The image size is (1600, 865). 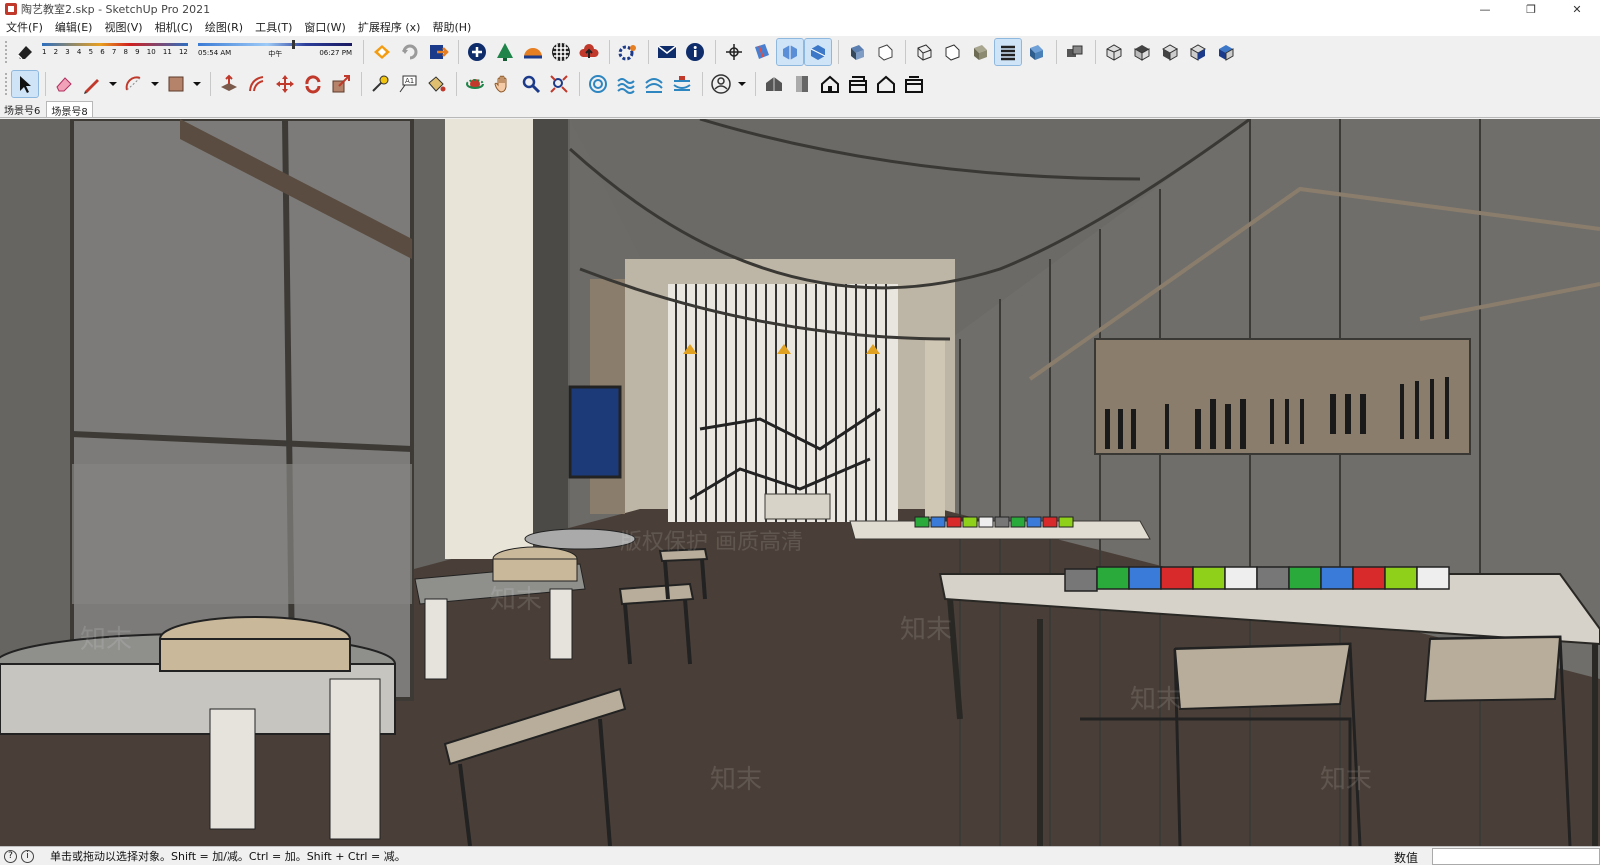 What do you see at coordinates (11, 9) in the screenshot?
I see `sketchup-app-icon` at bounding box center [11, 9].